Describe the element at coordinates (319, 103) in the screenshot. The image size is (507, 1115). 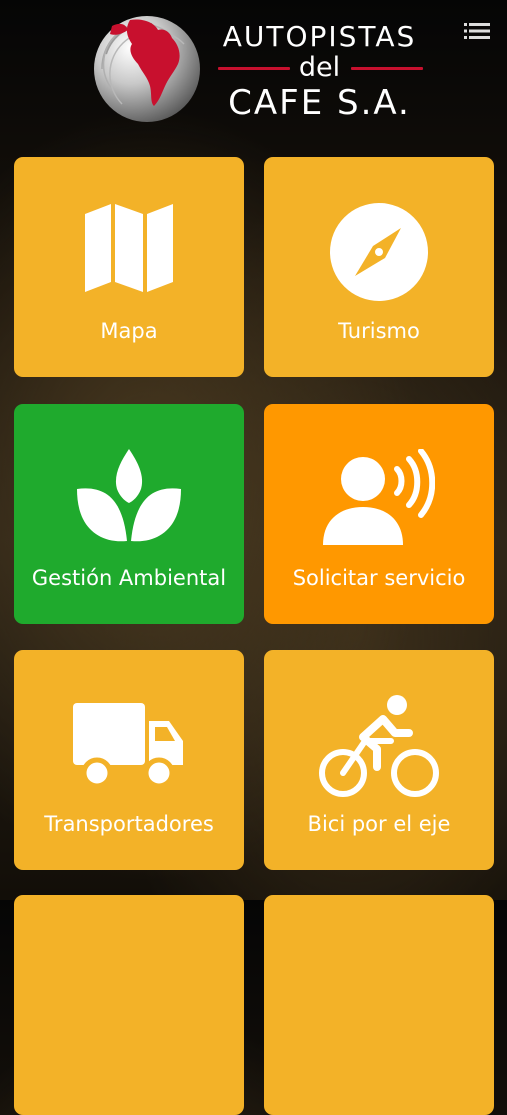
I see `brand-company: CAFE S.A.` at that location.